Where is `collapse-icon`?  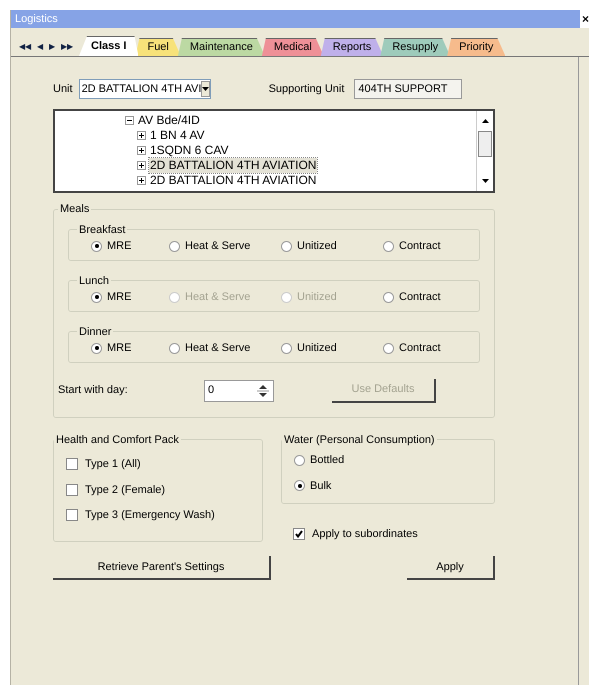
collapse-icon is located at coordinates (129, 120).